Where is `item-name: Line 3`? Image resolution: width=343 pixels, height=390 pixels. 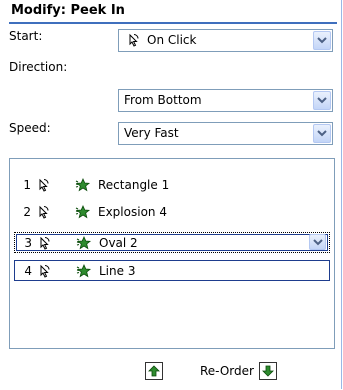 item-name: Line 3 is located at coordinates (117, 271).